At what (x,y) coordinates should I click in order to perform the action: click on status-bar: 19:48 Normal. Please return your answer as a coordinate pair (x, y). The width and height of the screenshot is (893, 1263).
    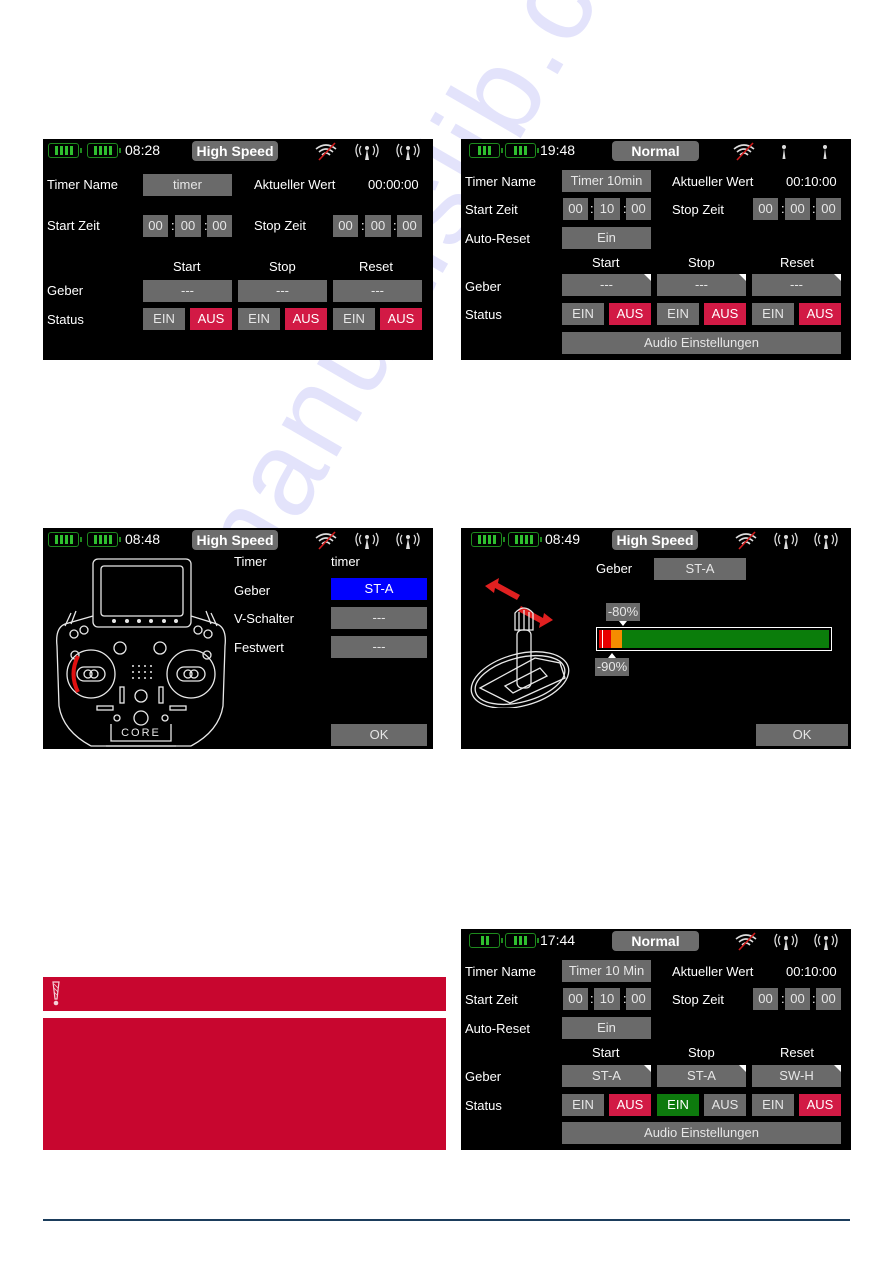
    Looking at the image, I should click on (656, 151).